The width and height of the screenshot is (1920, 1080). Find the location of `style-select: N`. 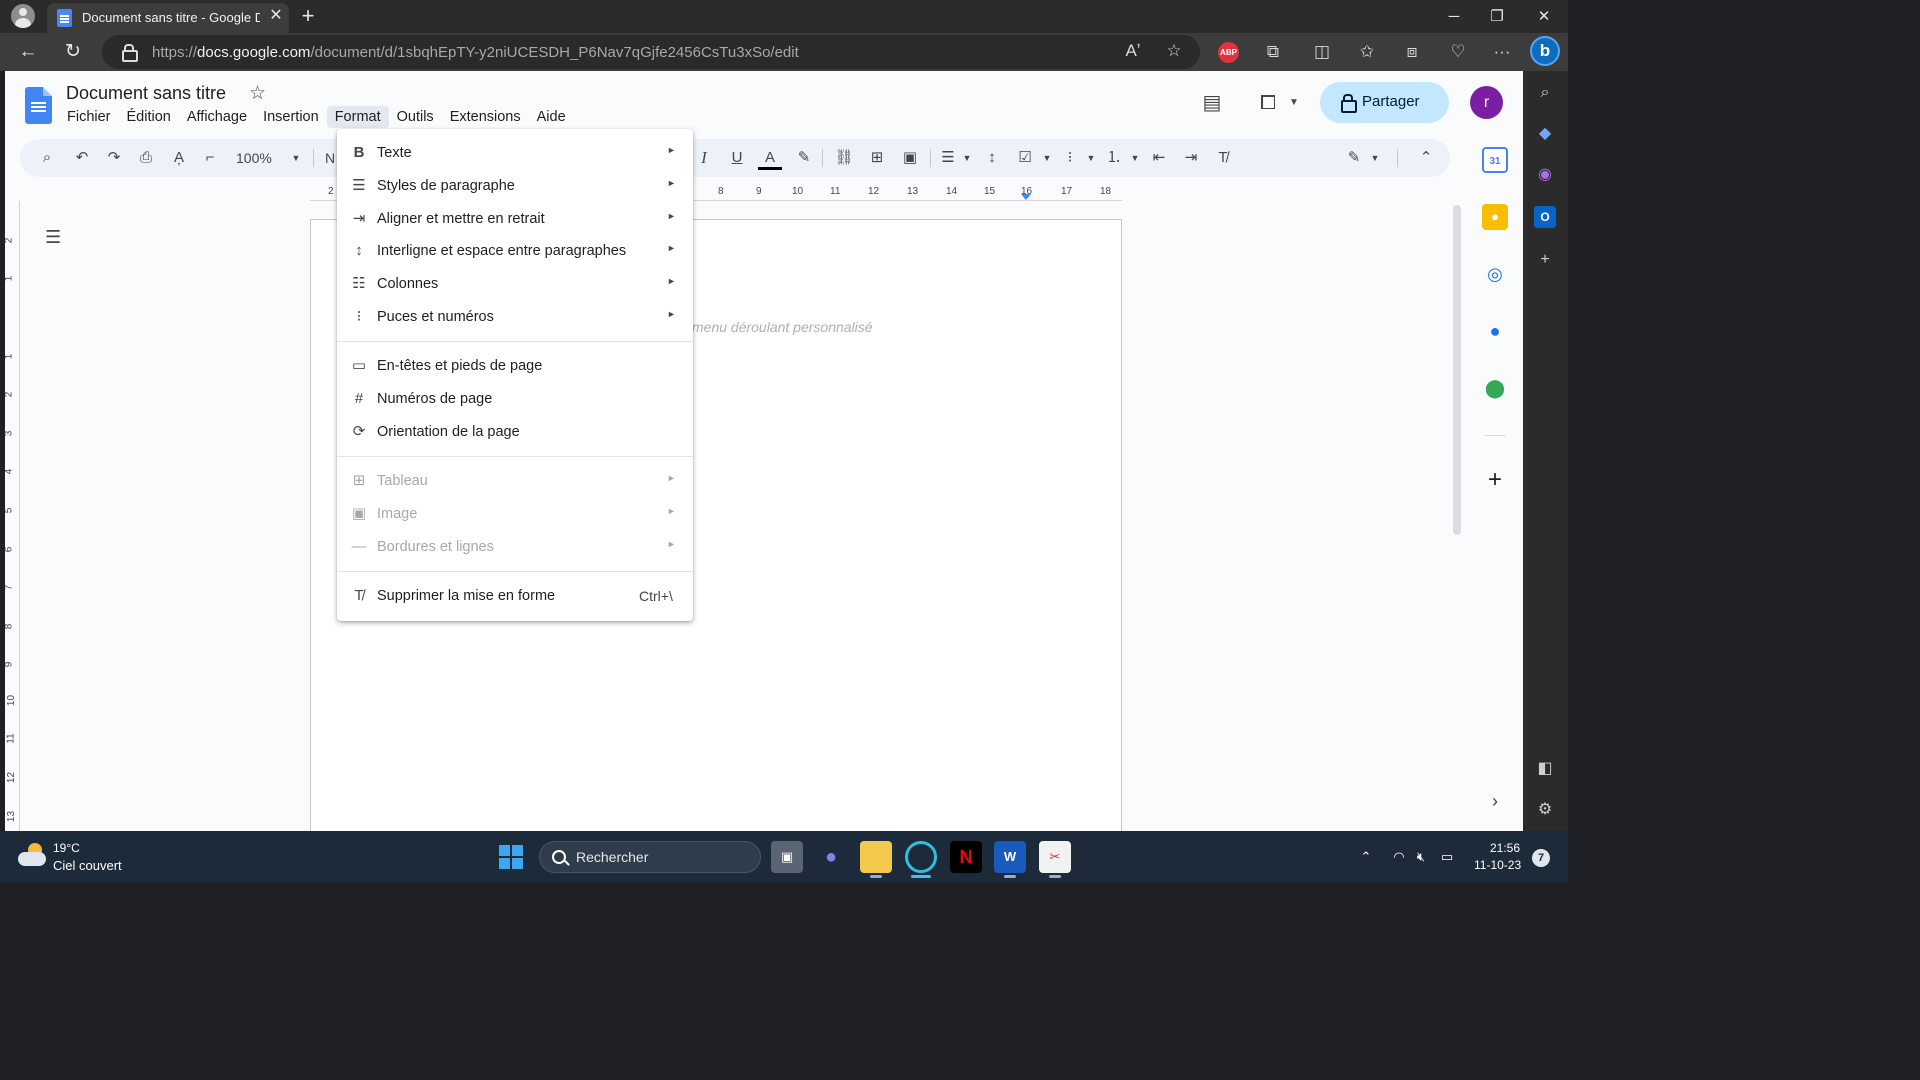

style-select: N is located at coordinates (330, 158).